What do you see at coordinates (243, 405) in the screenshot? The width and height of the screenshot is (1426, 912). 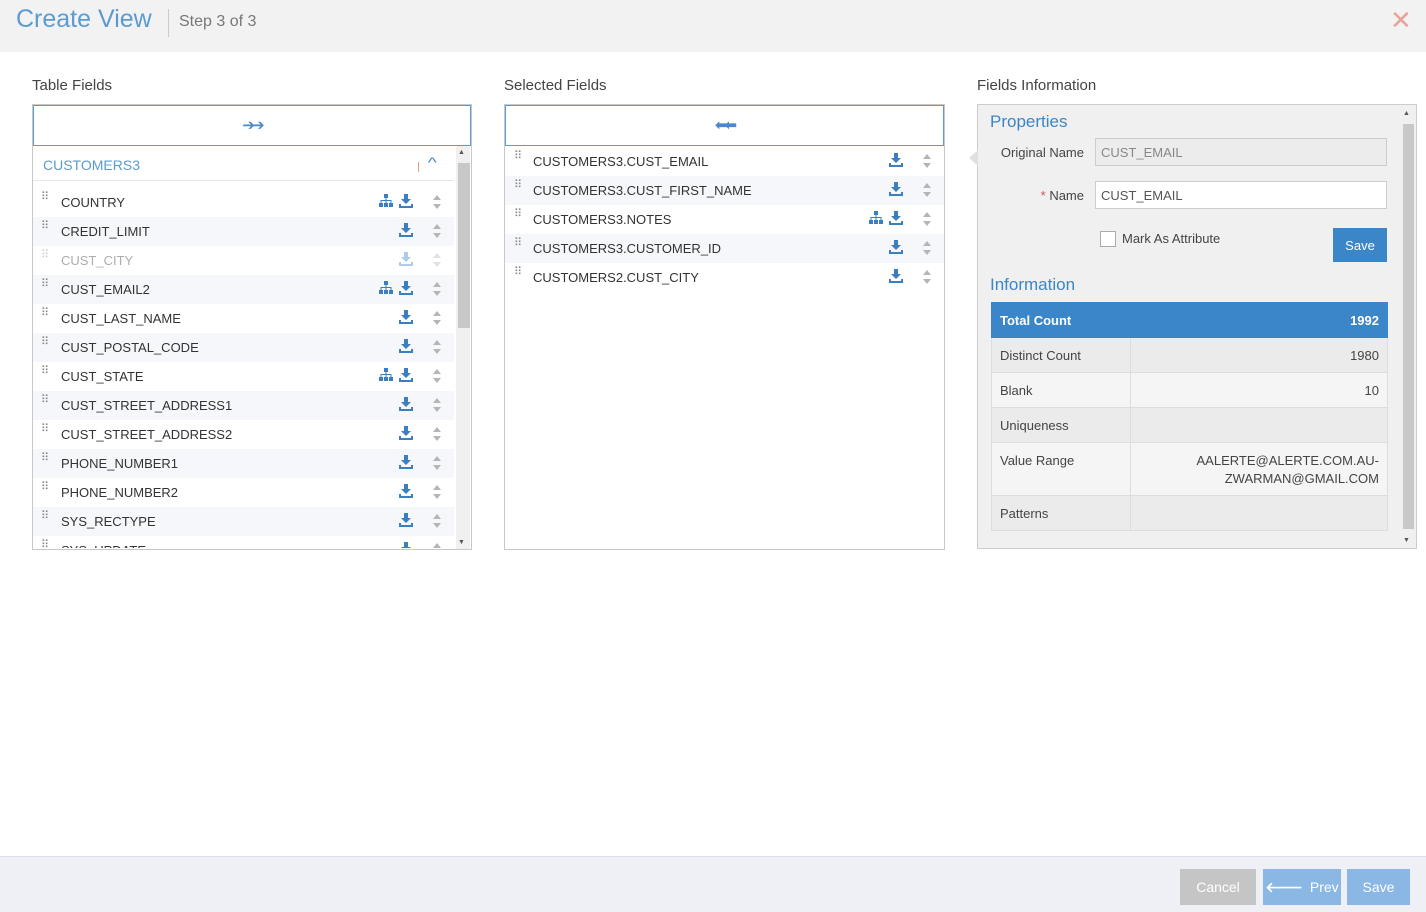 I see `field-row: ⠿ CUST_STREET_ADDRESS1` at bounding box center [243, 405].